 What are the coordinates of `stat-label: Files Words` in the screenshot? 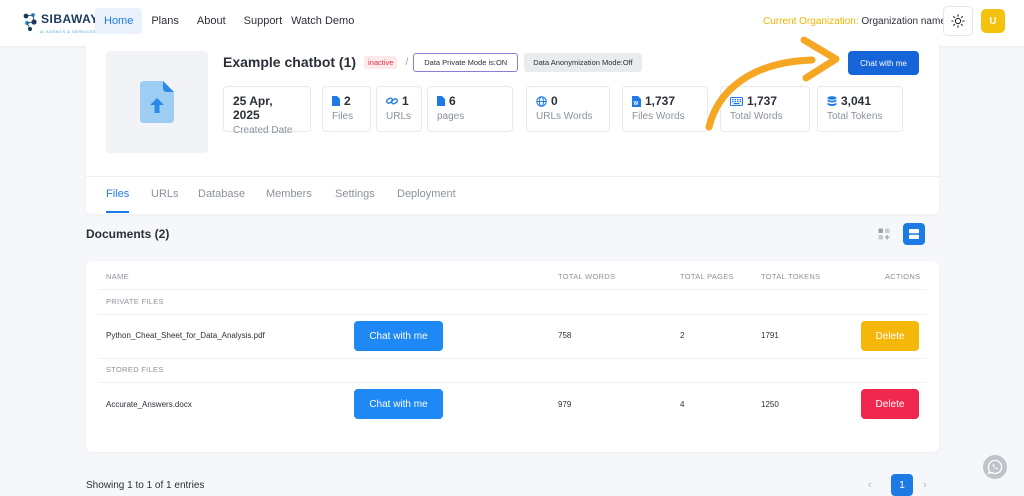 It's located at (658, 116).